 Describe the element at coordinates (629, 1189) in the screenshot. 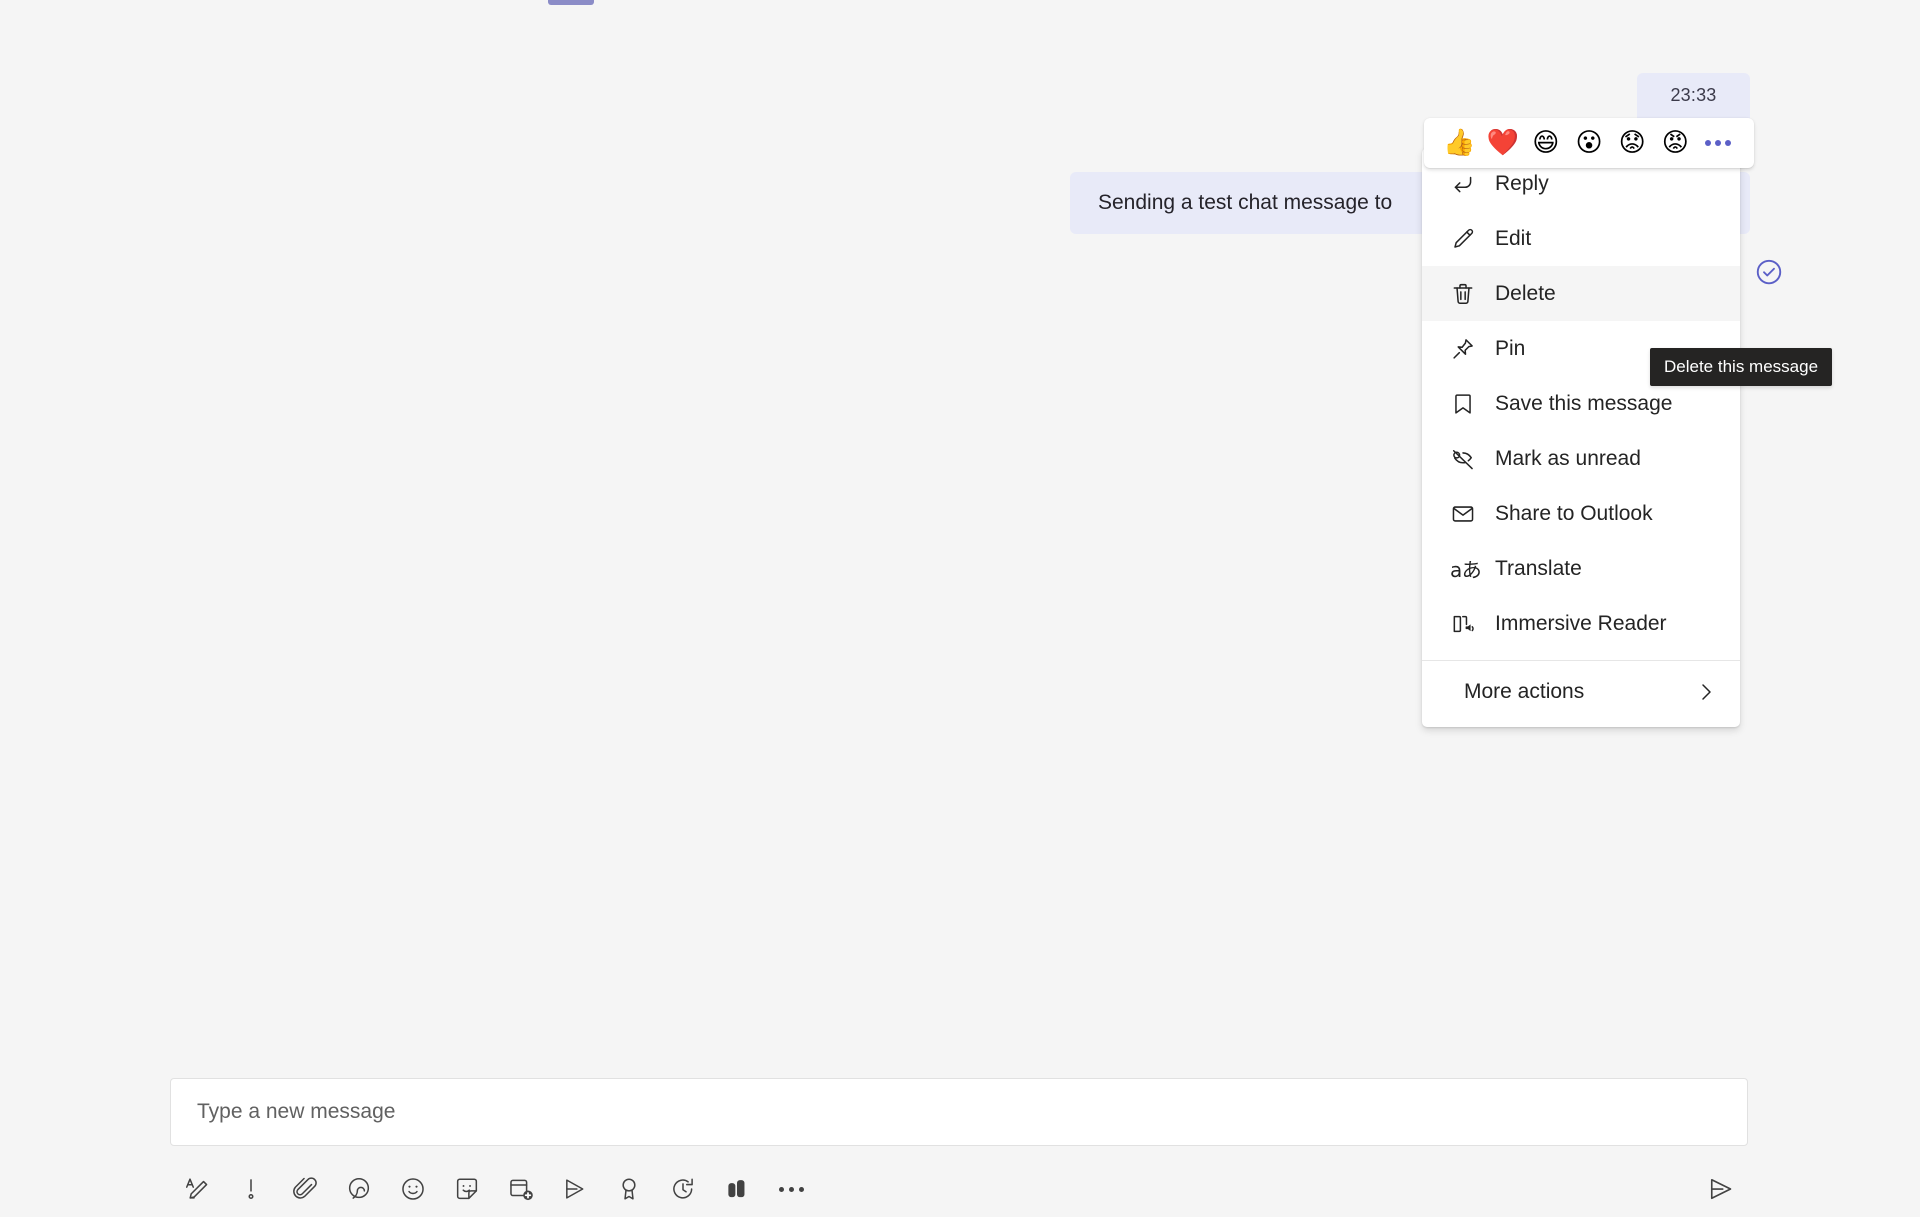

I see `praise-icon` at that location.